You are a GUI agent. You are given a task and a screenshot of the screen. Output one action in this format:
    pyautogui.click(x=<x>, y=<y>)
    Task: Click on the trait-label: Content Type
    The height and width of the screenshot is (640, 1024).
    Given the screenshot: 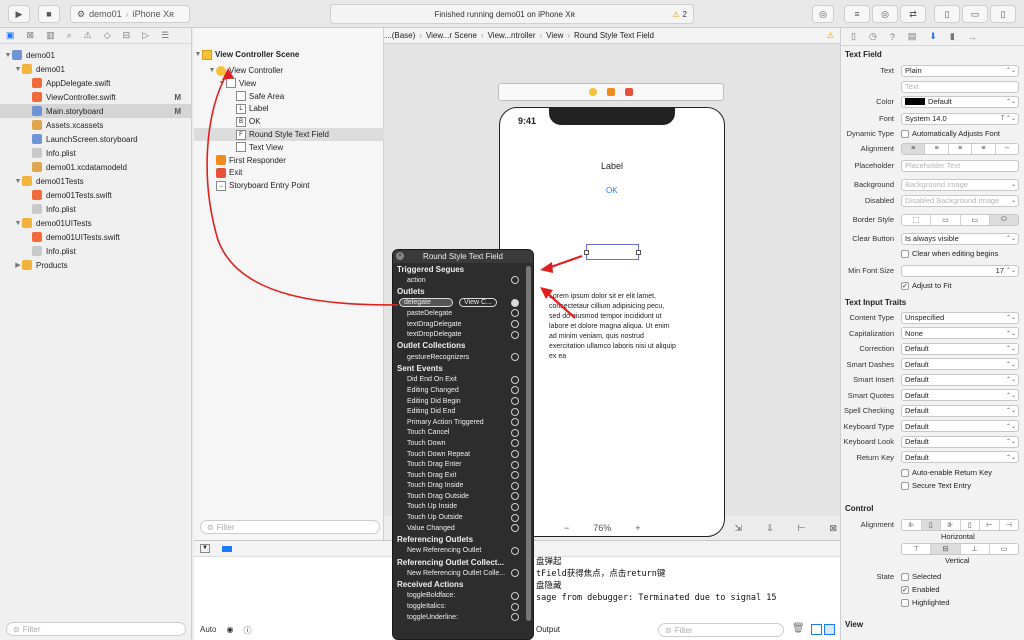 What is the action you would take?
    pyautogui.click(x=871, y=317)
    